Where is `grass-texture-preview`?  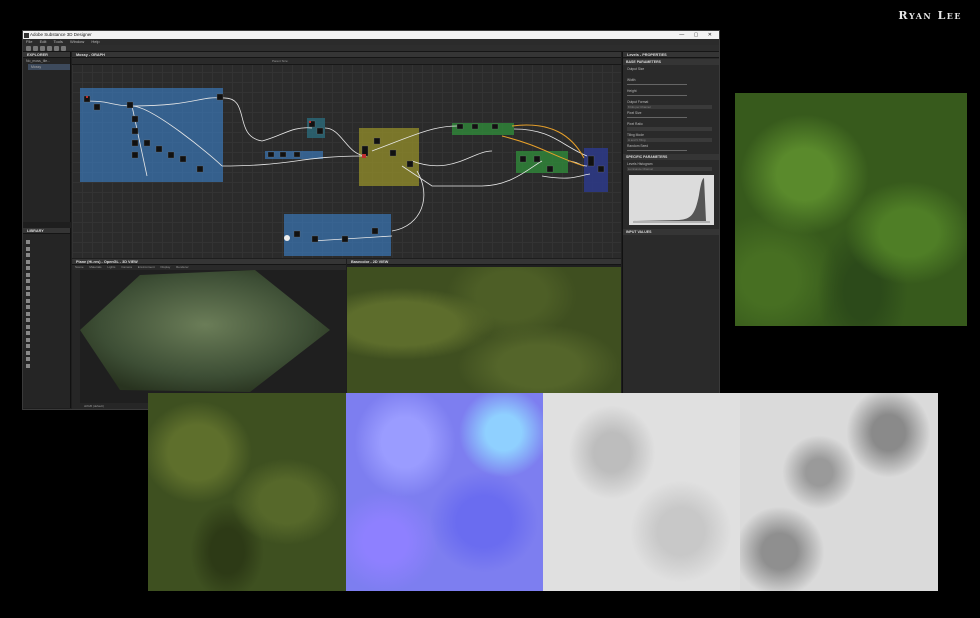 grass-texture-preview is located at coordinates (851, 209).